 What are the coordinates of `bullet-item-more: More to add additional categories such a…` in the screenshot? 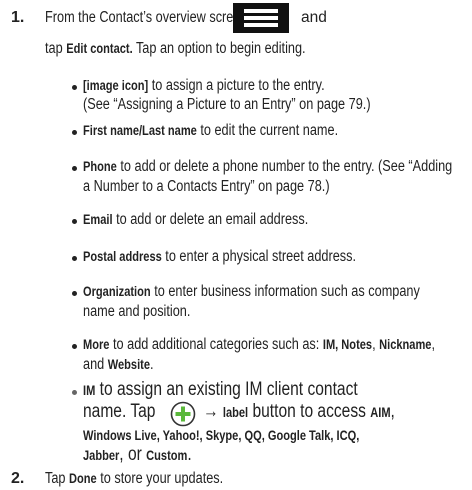 It's located at (259, 344).